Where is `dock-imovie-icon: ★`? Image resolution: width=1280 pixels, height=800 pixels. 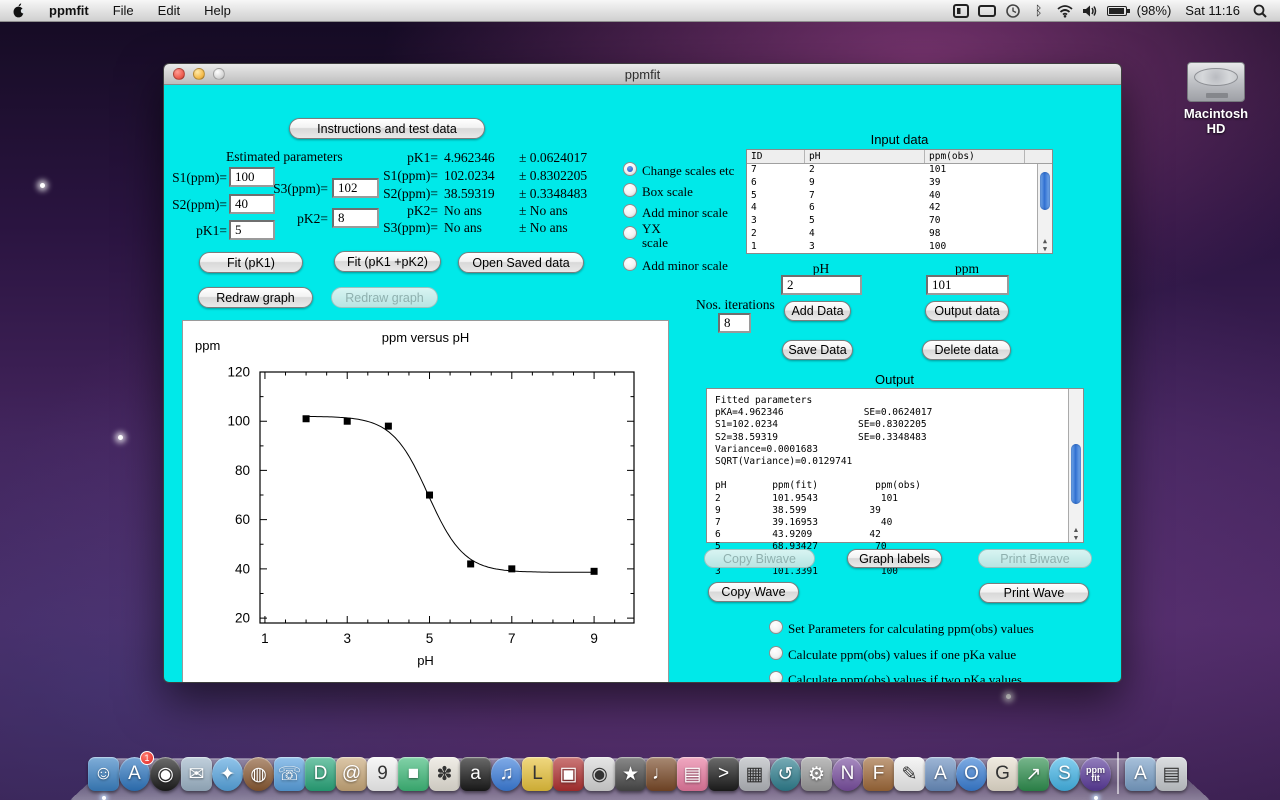
dock-imovie-icon: ★ is located at coordinates (630, 774).